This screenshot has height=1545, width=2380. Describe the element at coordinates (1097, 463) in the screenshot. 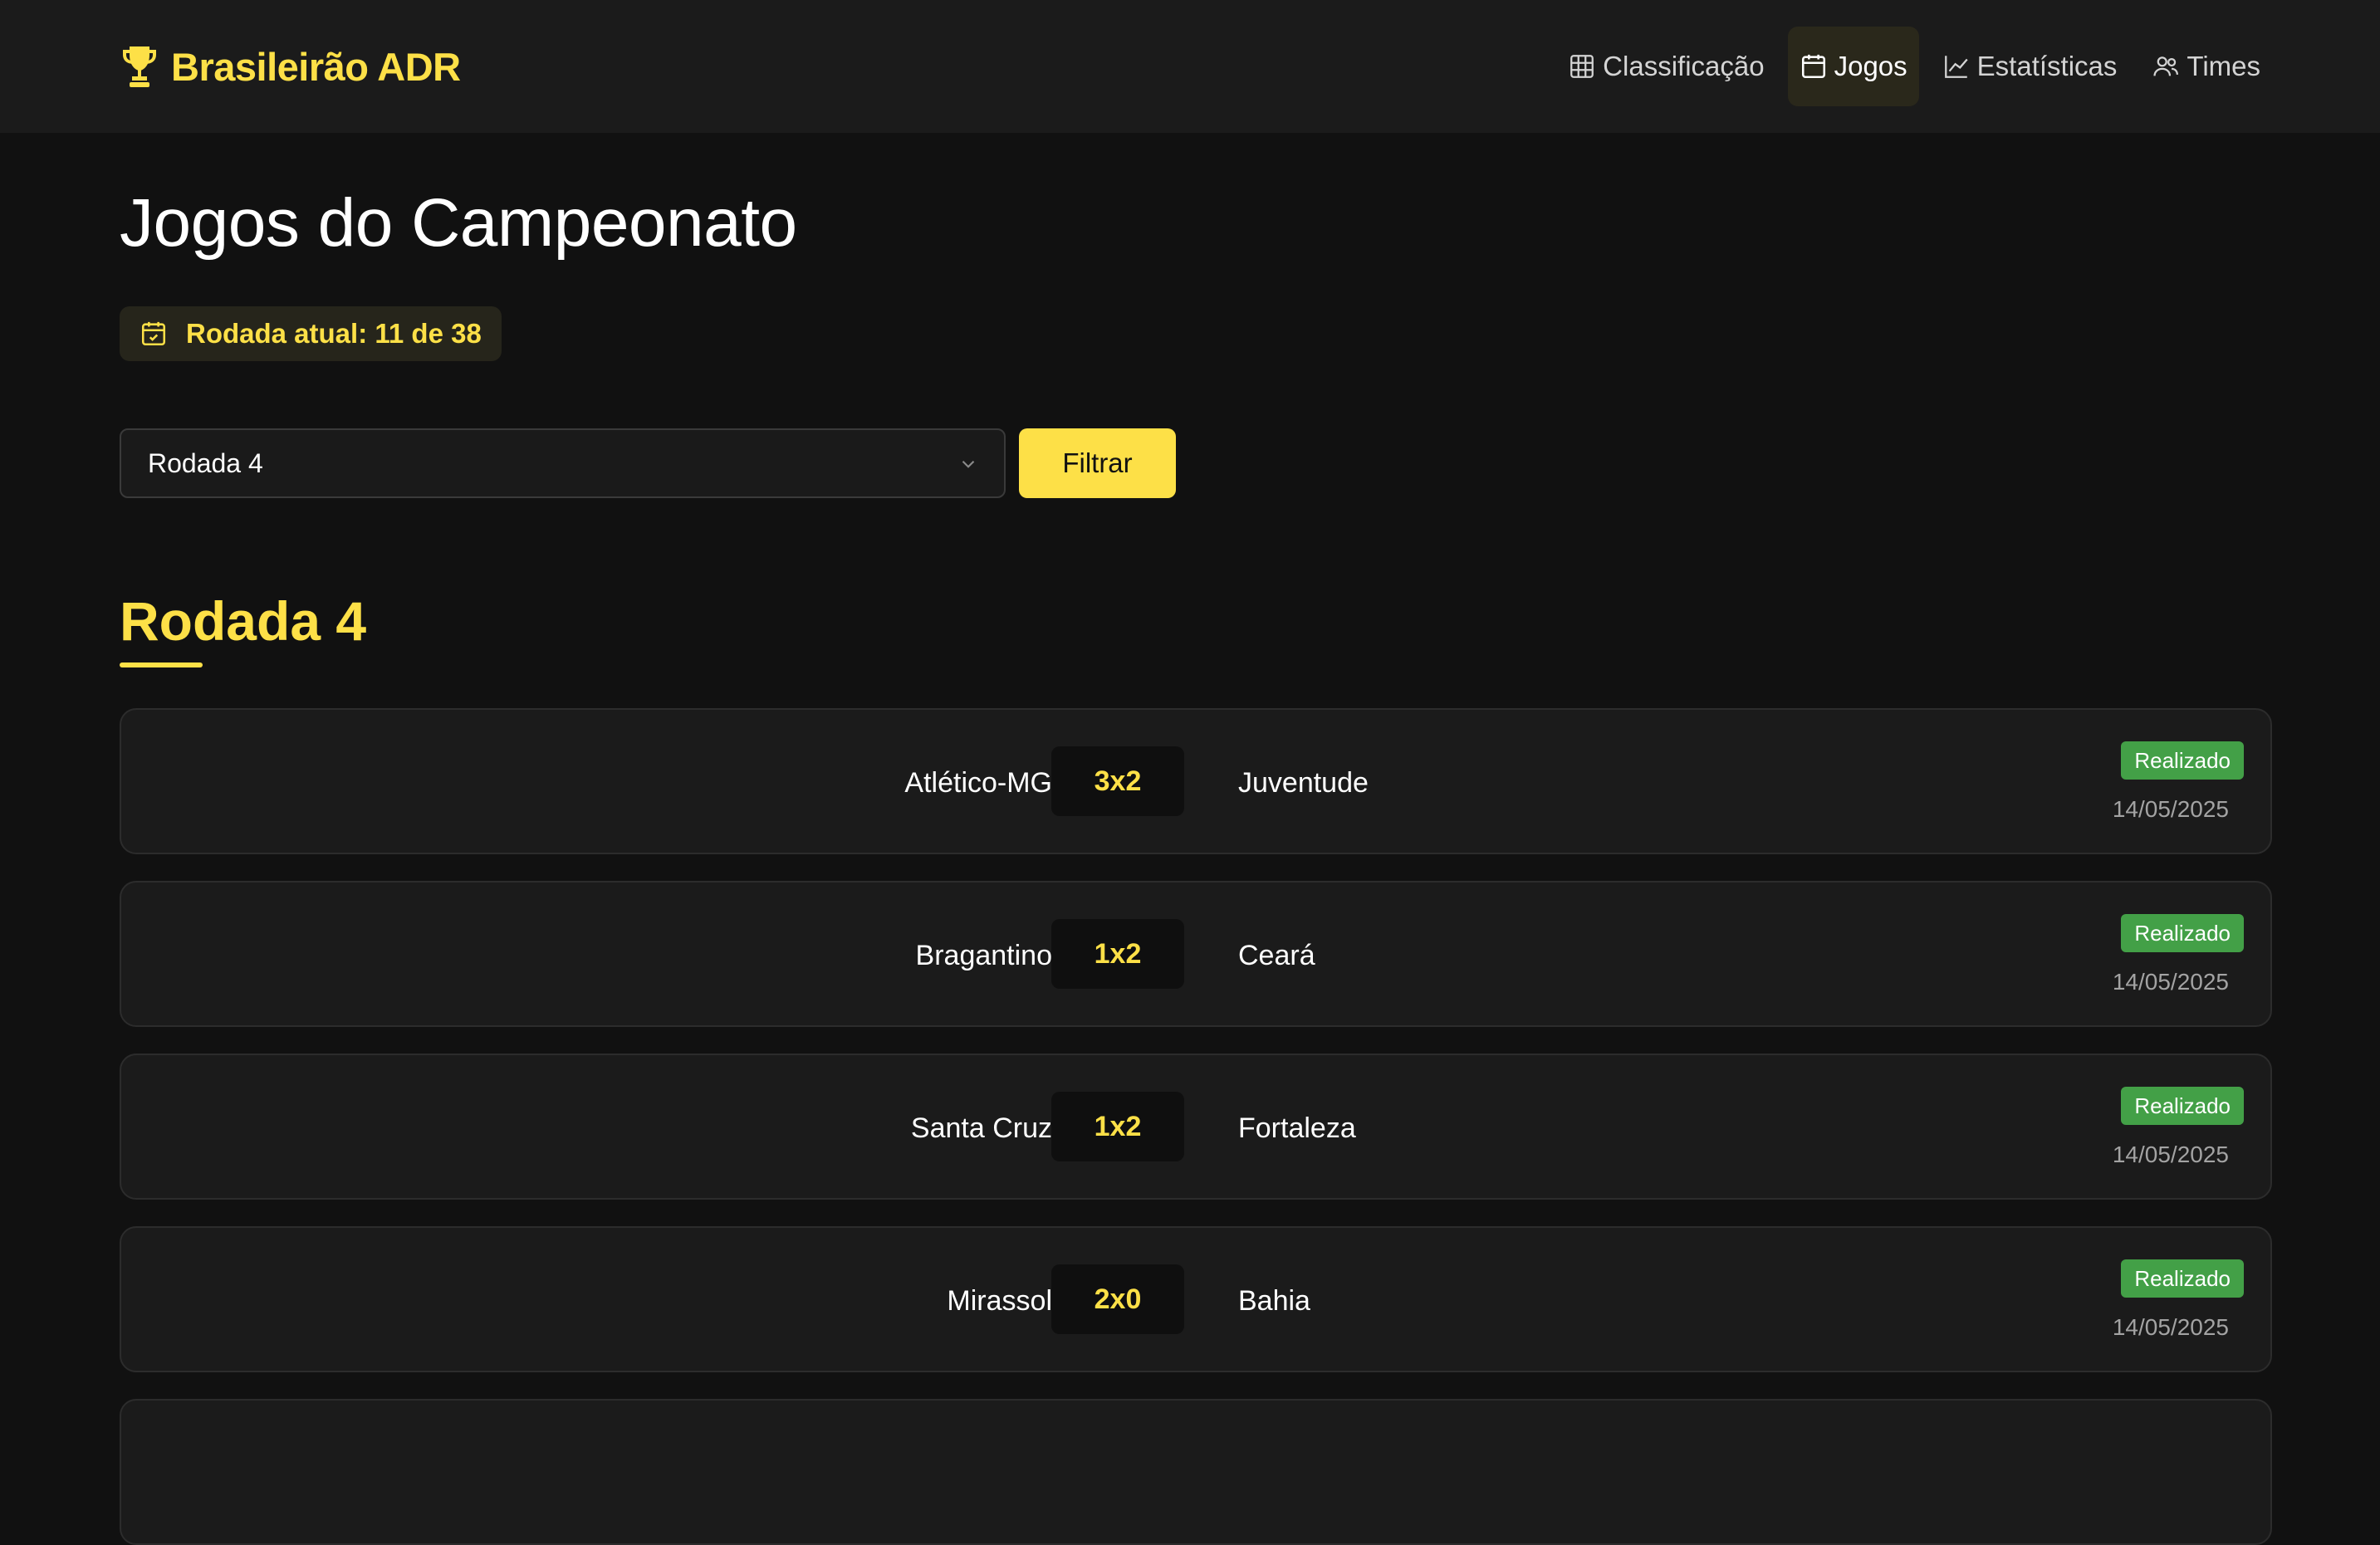

I see `filter-button: Filtrar` at that location.